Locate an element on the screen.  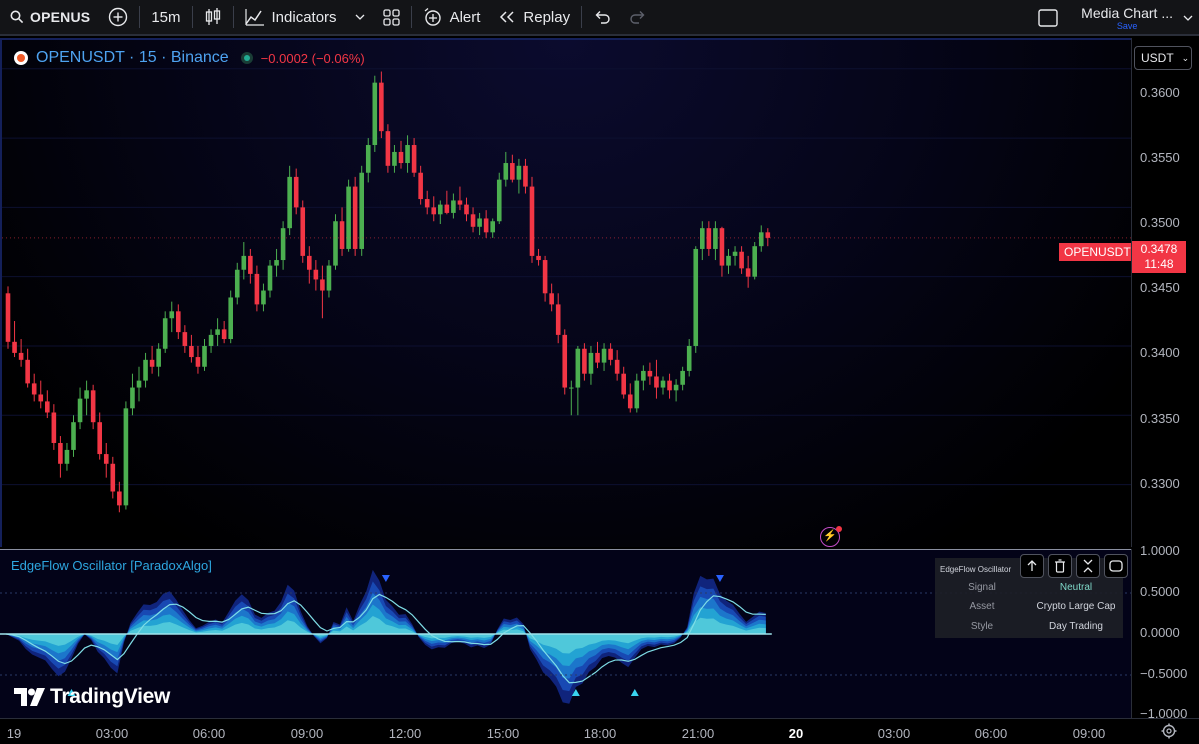
maximize-icon is located at coordinates (1116, 566).